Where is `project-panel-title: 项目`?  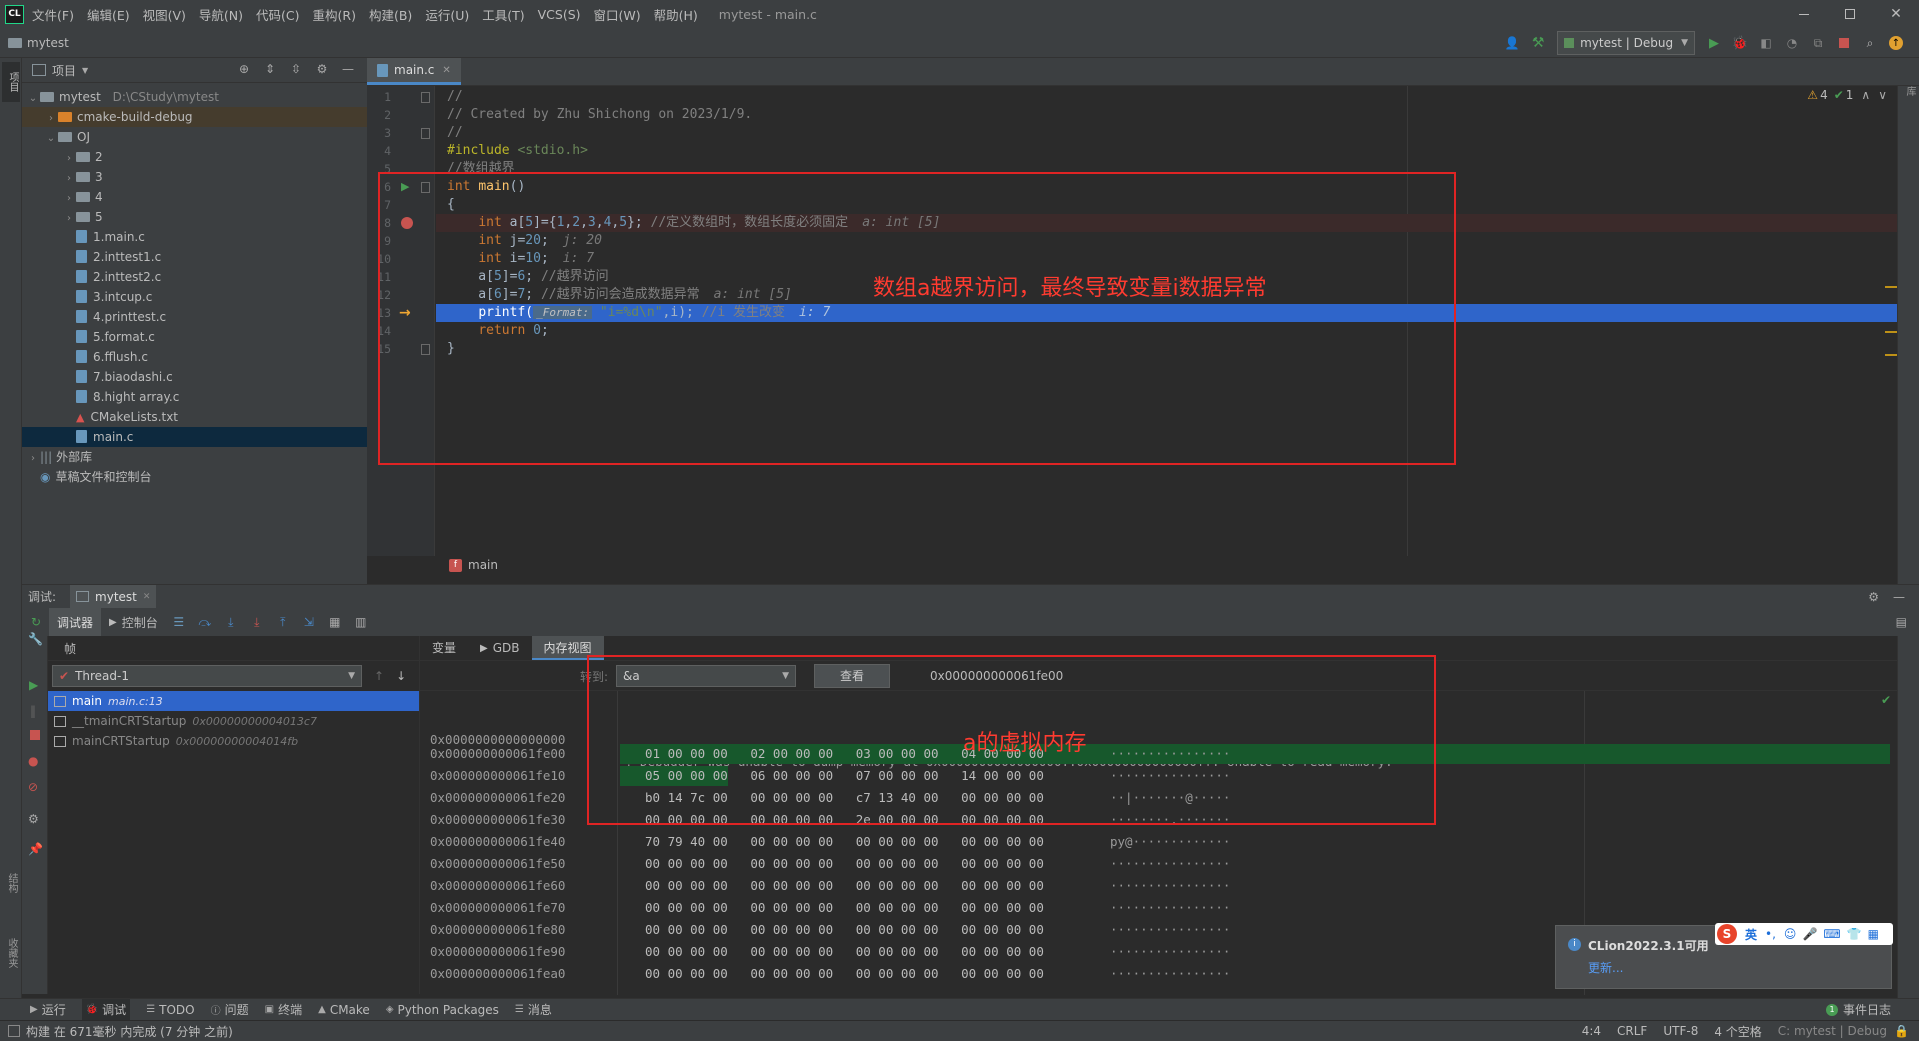 project-panel-title: 项目 is located at coordinates (64, 70).